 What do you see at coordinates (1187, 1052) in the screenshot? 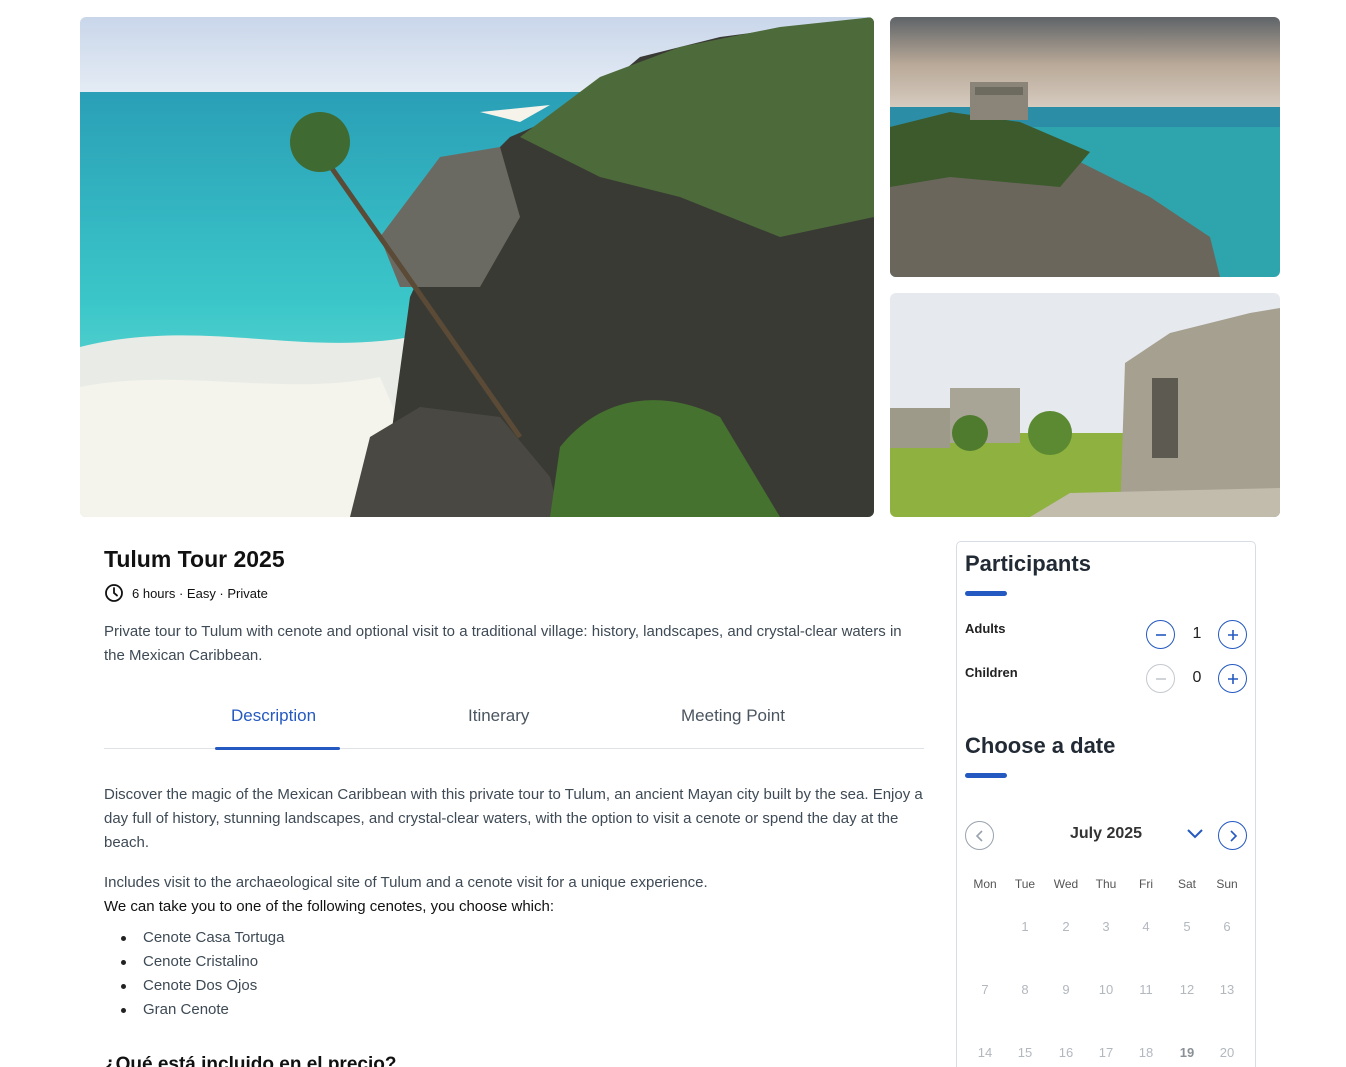
I see `calendar-day-today: 19` at bounding box center [1187, 1052].